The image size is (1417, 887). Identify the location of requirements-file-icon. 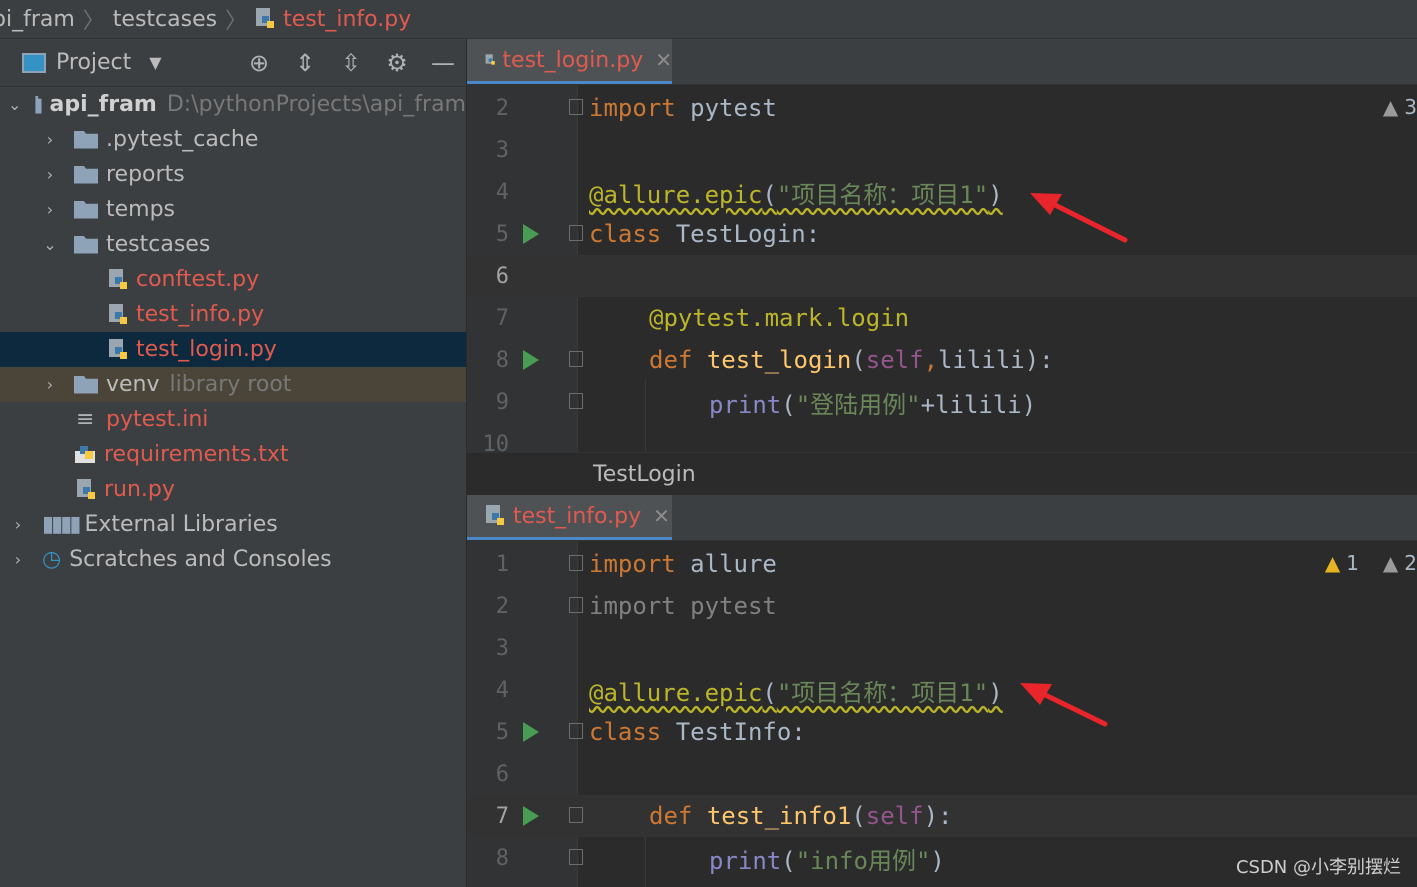
(85, 454).